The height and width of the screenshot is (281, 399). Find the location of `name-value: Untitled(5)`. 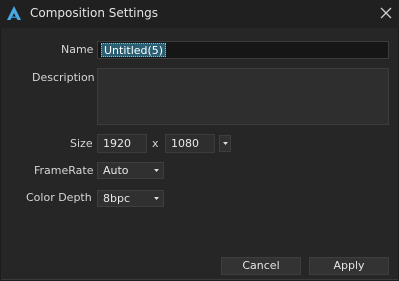

name-value: Untitled(5) is located at coordinates (134, 50).